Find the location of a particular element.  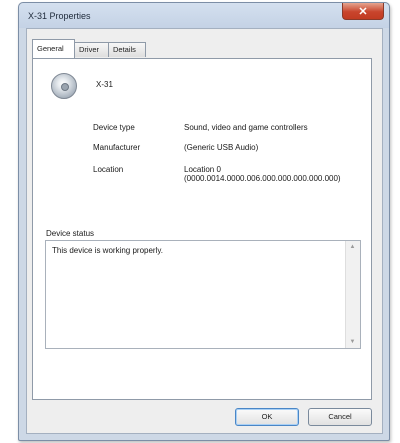

location-path-value: (0000.0014.0000.006.000.000.000.000.000) is located at coordinates (262, 178).